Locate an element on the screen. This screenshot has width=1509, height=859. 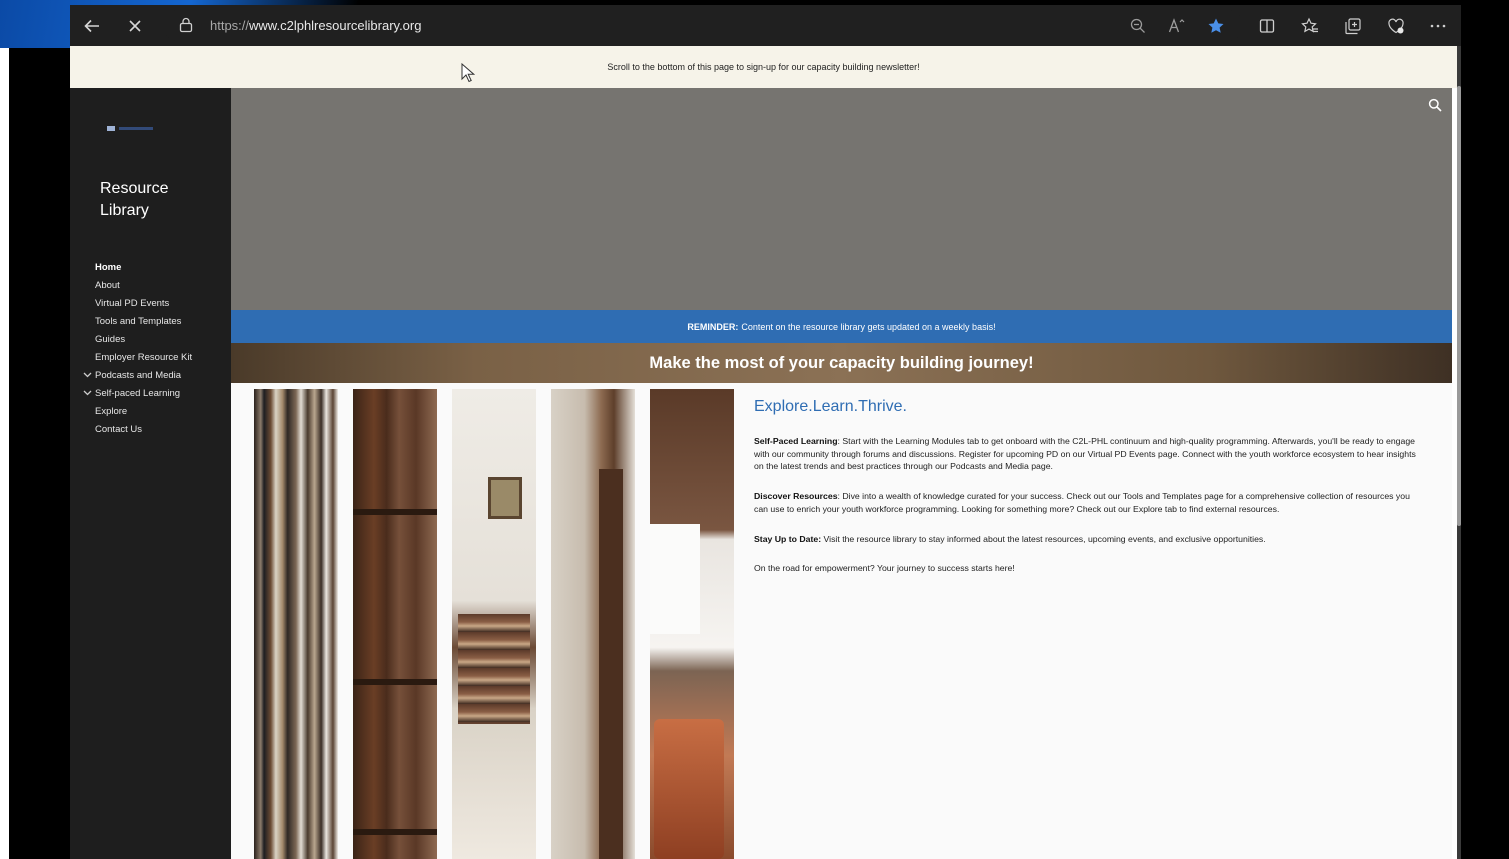
nav-item-label: Podcasts and Media is located at coordinates (138, 375).